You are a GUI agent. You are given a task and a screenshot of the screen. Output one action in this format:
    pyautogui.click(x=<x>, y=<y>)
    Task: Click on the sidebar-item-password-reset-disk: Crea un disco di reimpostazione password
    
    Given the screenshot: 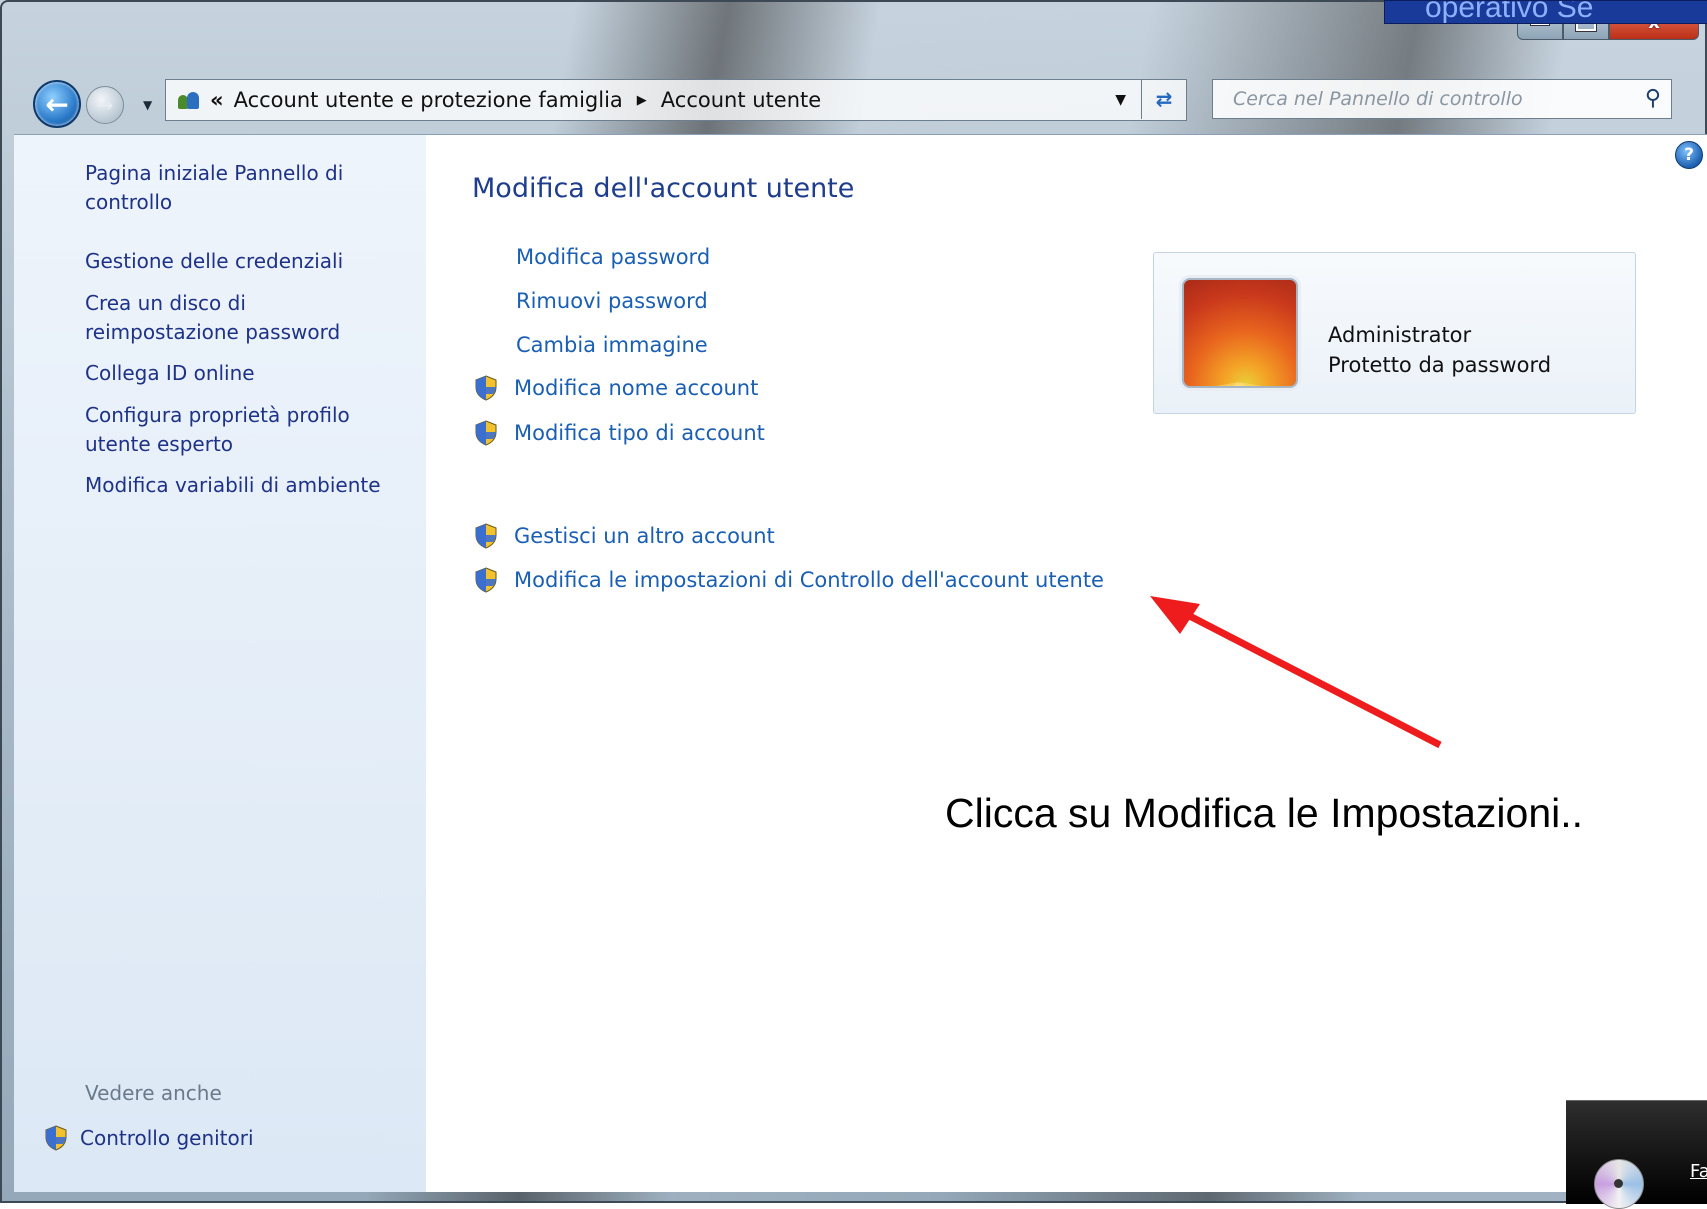 What is the action you would take?
    pyautogui.click(x=225, y=318)
    